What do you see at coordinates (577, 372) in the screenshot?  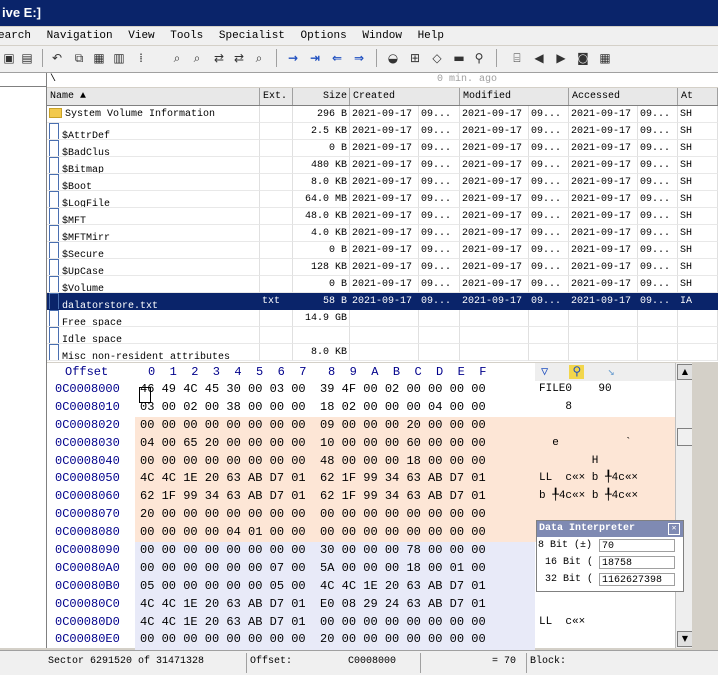 I see `find-icon: ⚲` at bounding box center [577, 372].